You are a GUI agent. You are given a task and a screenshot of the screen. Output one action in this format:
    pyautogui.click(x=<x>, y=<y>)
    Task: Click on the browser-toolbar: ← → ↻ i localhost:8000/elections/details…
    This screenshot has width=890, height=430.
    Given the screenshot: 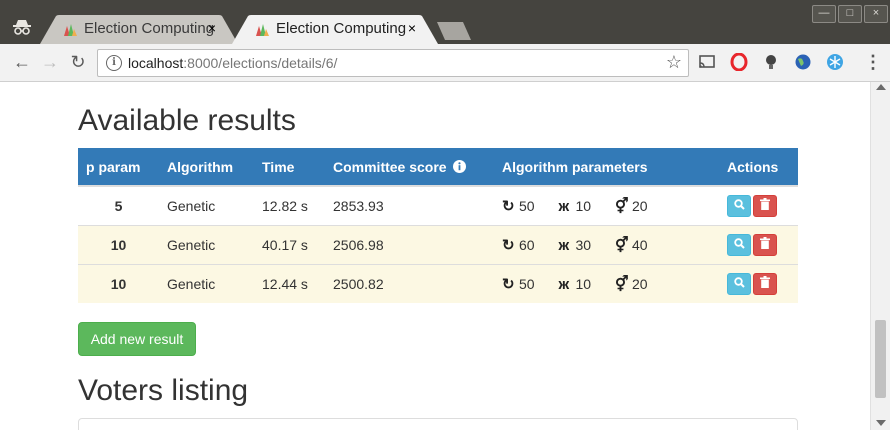 What is the action you would take?
    pyautogui.click(x=445, y=63)
    